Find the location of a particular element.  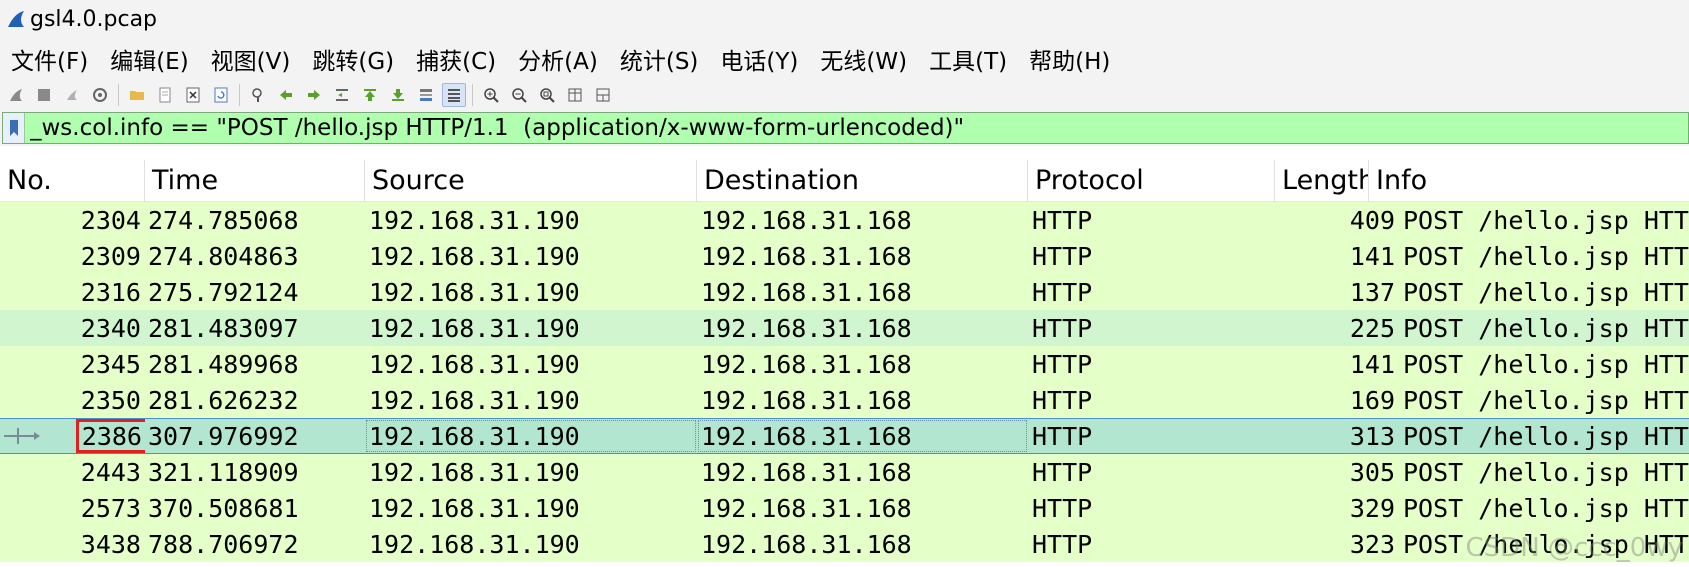

bookmark-icon is located at coordinates (14, 128).